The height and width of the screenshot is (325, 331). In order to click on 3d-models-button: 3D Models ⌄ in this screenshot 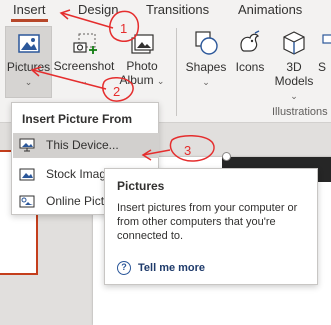, I will do `click(294, 63)`.